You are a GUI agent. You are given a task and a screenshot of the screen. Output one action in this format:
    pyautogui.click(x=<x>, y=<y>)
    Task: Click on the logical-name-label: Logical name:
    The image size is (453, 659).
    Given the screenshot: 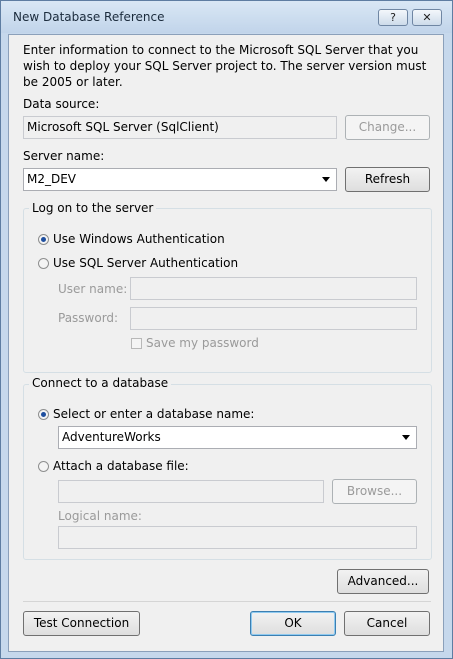 What is the action you would take?
    pyautogui.click(x=100, y=516)
    